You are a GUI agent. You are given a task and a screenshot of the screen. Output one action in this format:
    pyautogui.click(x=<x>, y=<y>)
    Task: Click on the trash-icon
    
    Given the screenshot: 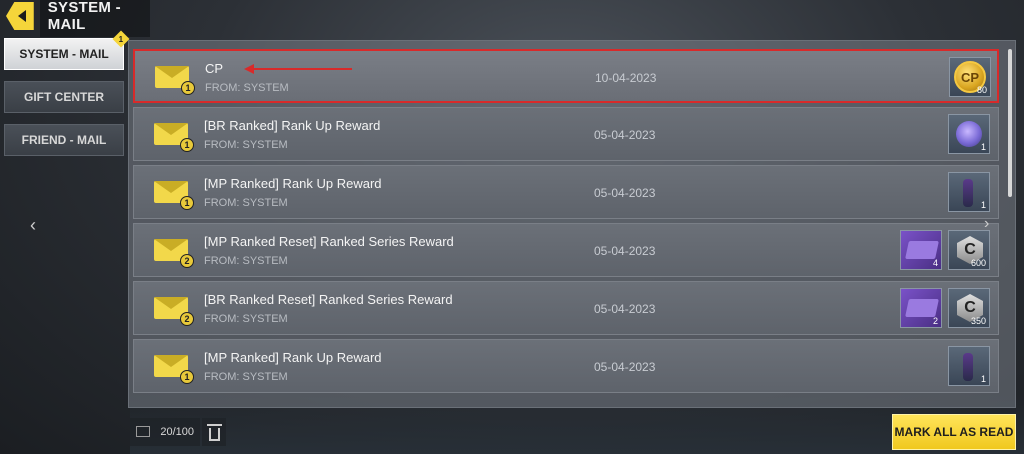 What is the action you would take?
    pyautogui.click(x=214, y=432)
    